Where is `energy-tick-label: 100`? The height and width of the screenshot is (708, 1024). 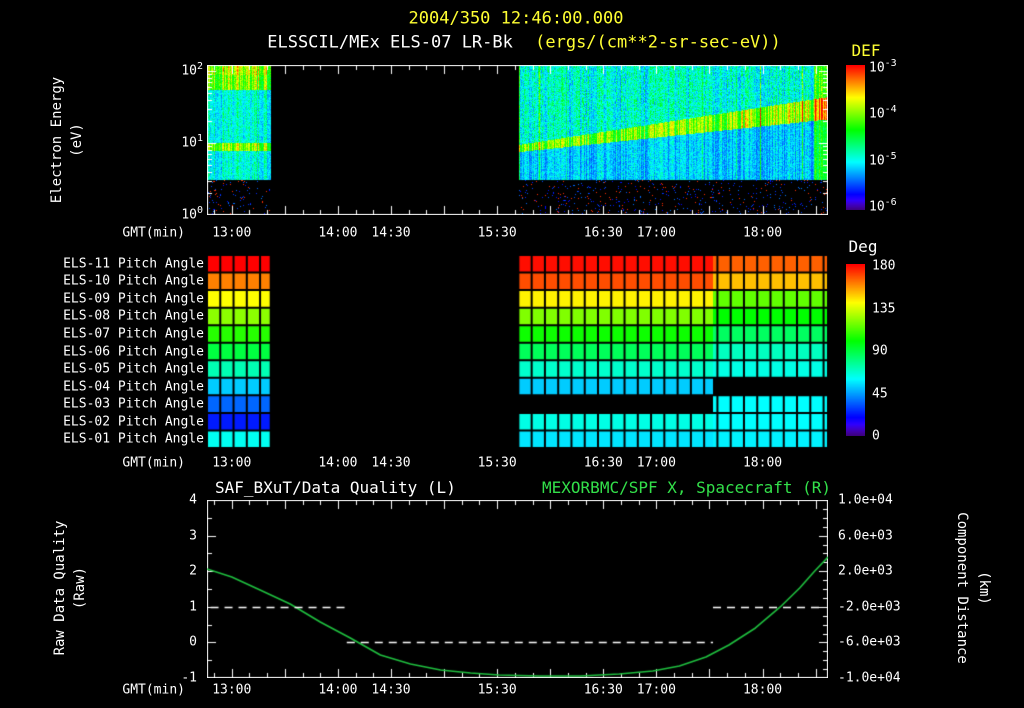 energy-tick-label: 100 is located at coordinates (192, 214).